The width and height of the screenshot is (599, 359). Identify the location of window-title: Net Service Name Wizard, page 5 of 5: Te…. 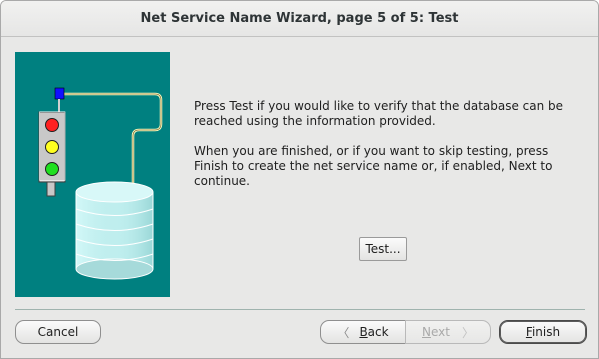
(299, 19).